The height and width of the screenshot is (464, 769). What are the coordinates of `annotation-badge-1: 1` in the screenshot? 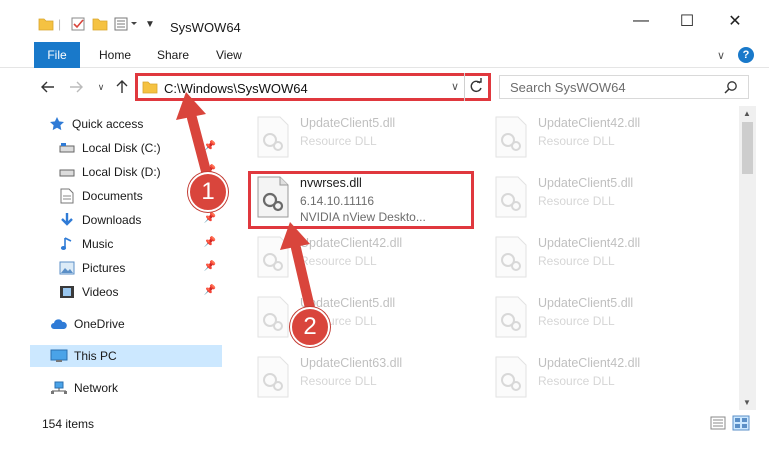 It's located at (208, 192).